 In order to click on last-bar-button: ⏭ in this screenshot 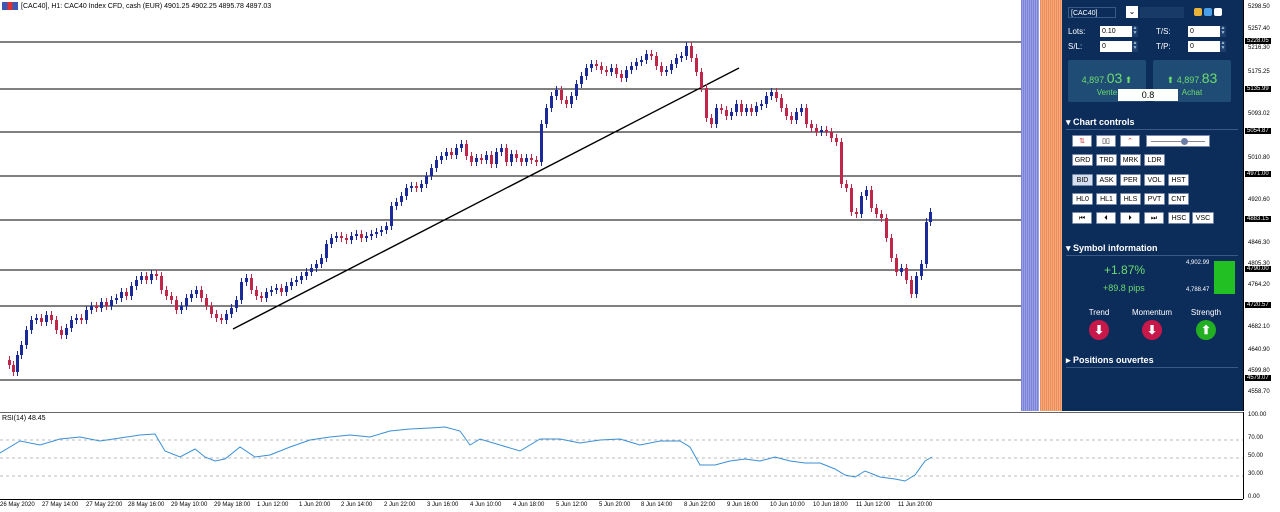, I will do `click(1154, 218)`.